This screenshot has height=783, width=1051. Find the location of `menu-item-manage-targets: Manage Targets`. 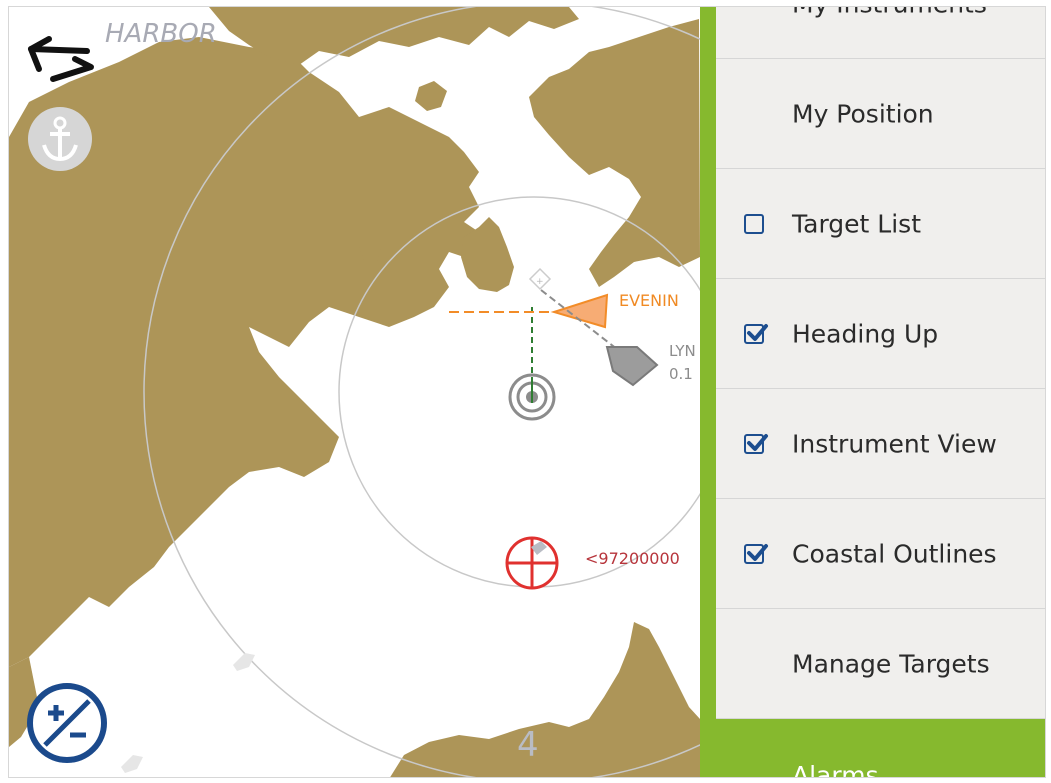

menu-item-manage-targets: Manage Targets is located at coordinates (880, 664).